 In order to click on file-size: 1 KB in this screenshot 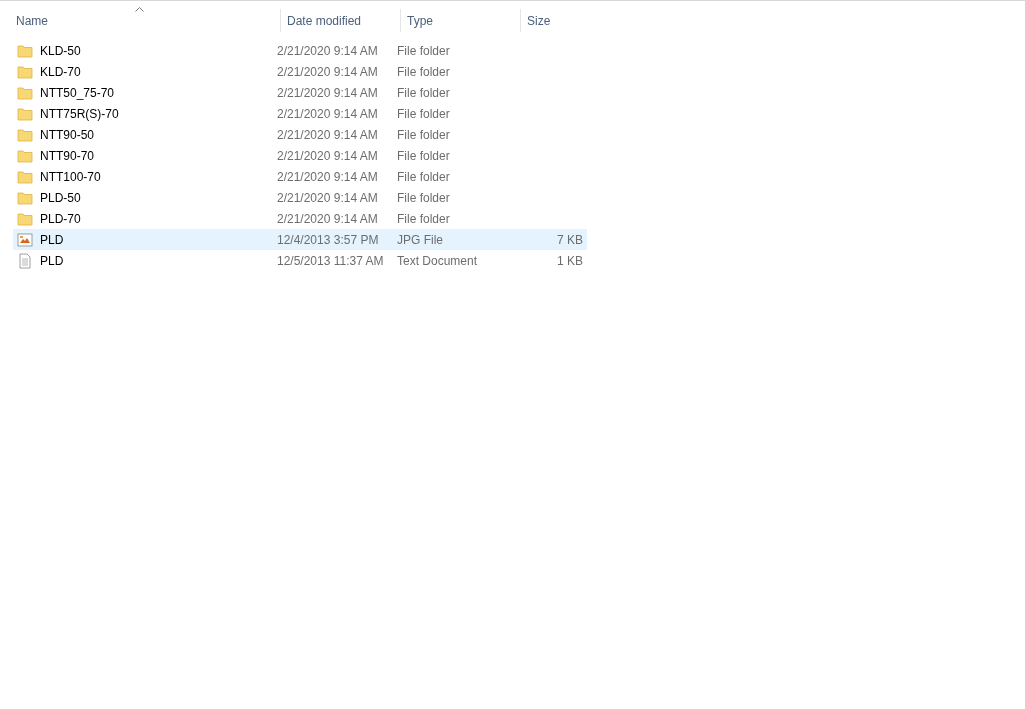, I will do `click(570, 261)`.